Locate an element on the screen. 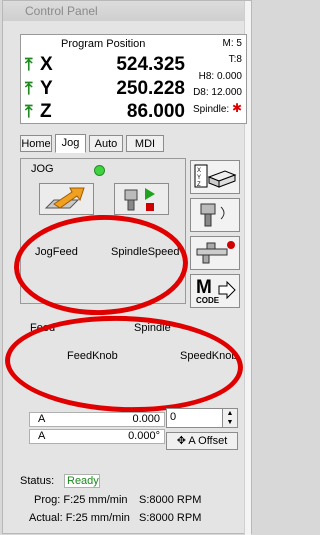  mode-readout: M: 5 is located at coordinates (232, 43).